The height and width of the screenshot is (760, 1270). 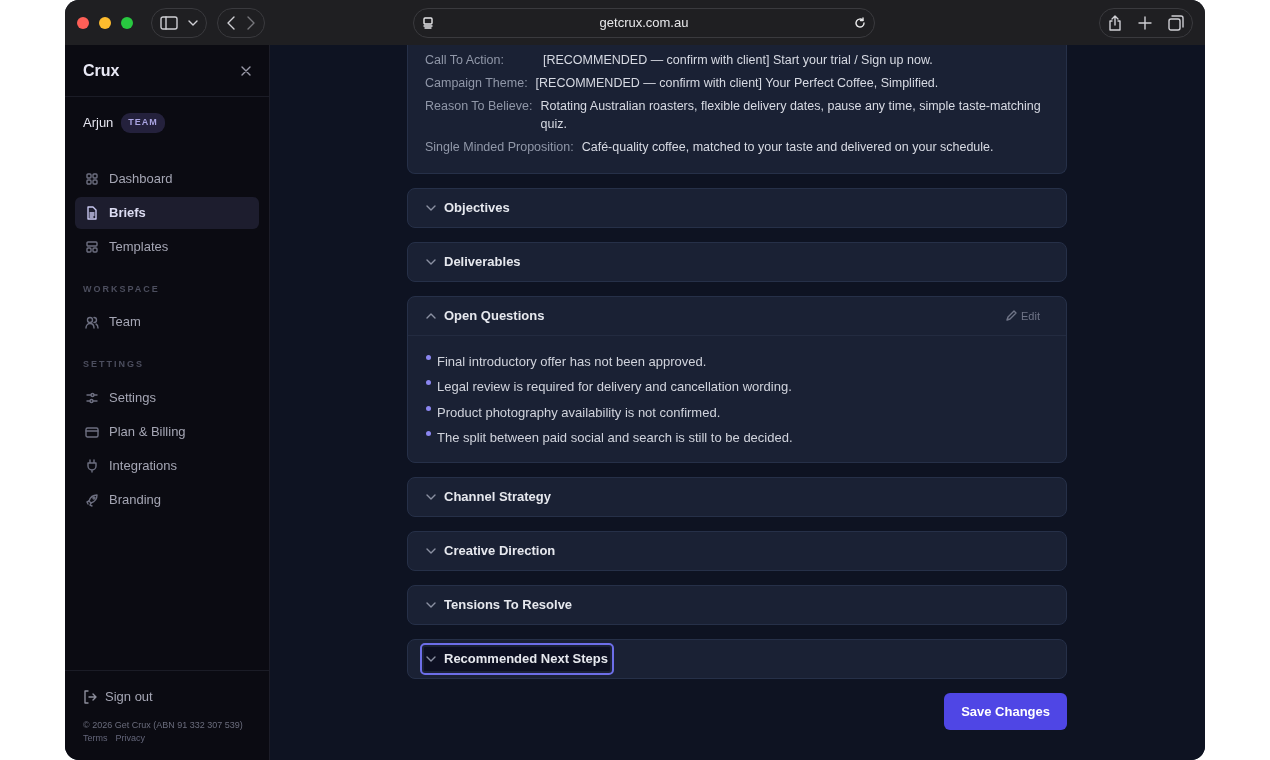 I want to click on rocket-icon, so click(x=92, y=499).